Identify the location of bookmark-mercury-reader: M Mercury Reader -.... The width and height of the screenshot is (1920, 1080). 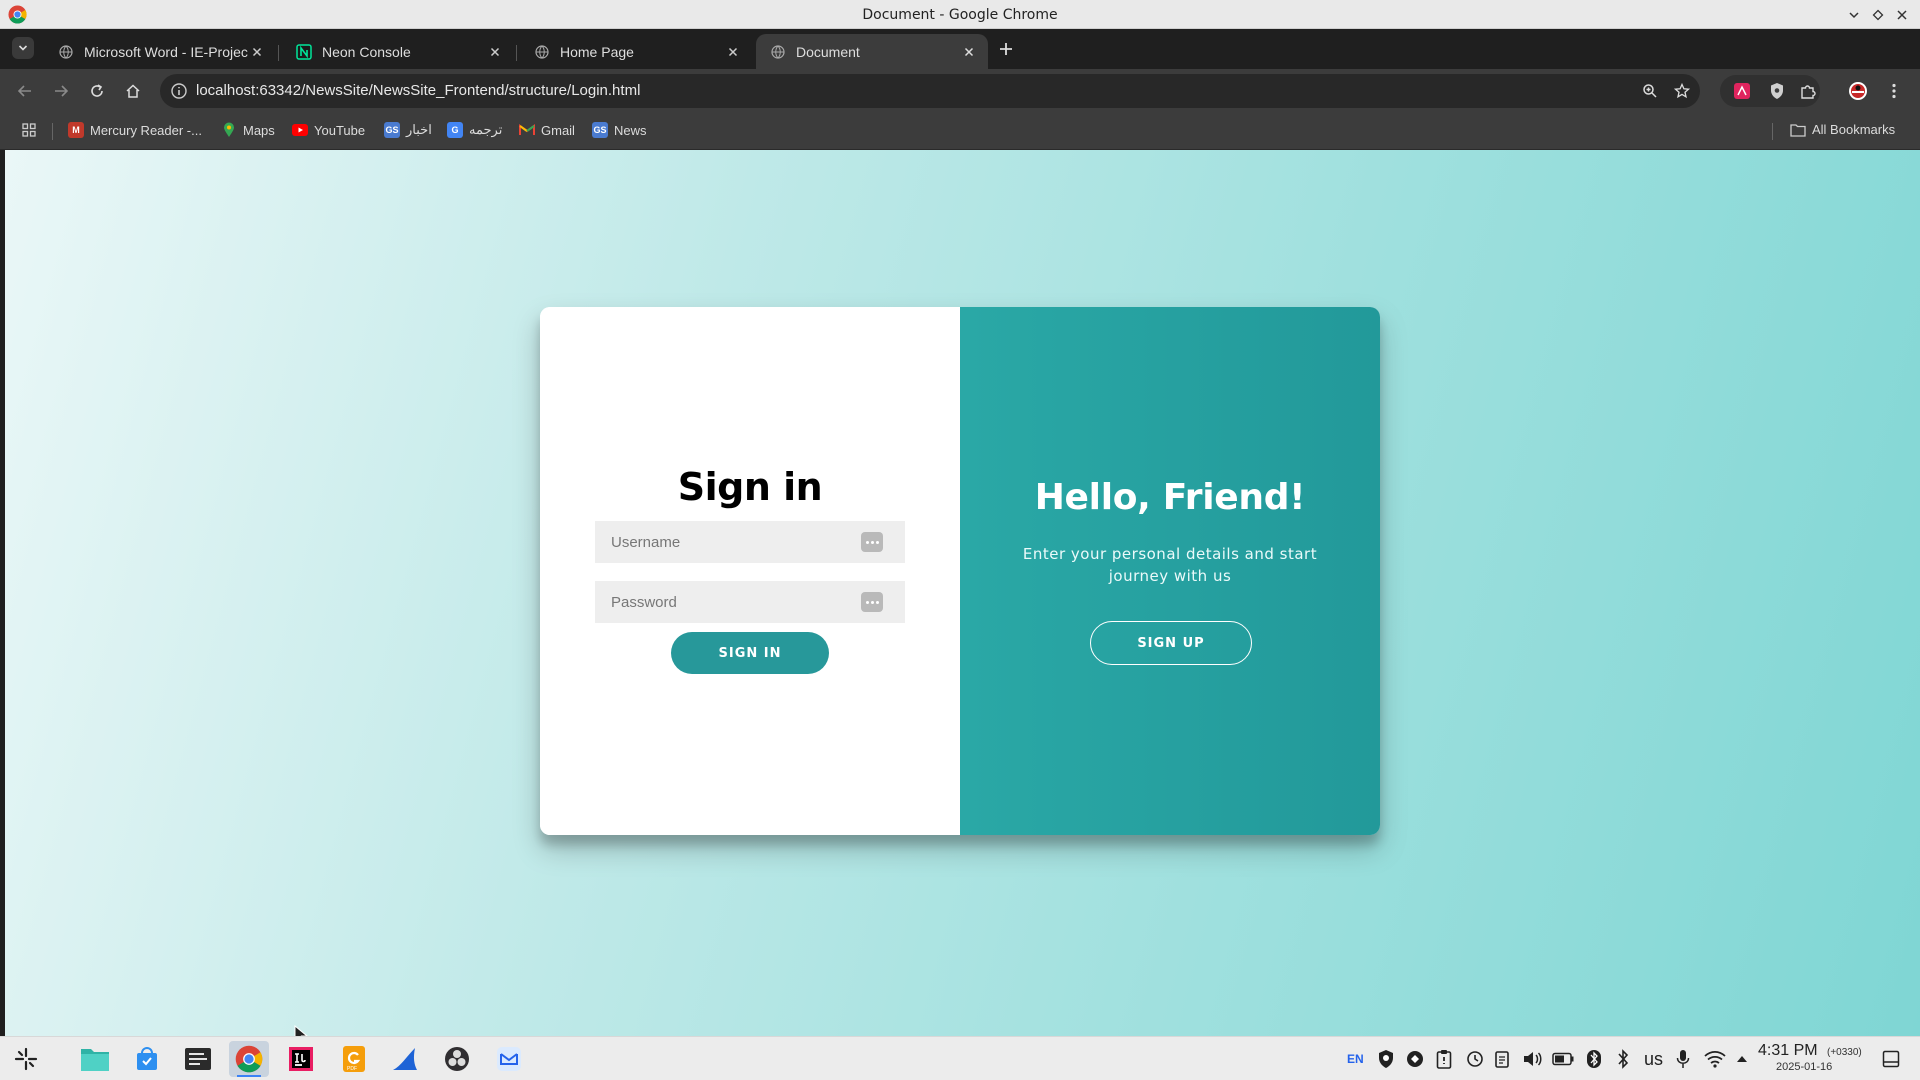
(135, 130).